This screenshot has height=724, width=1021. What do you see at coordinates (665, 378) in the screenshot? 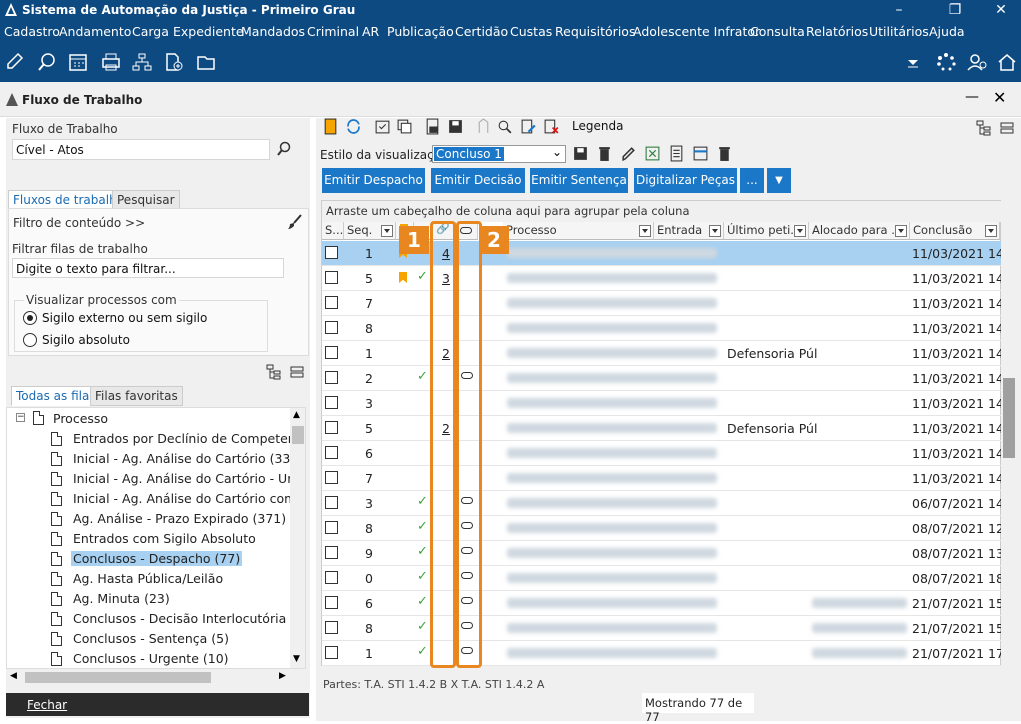
I see `table-row: 2 ✓ 11/03/2021 14:` at bounding box center [665, 378].